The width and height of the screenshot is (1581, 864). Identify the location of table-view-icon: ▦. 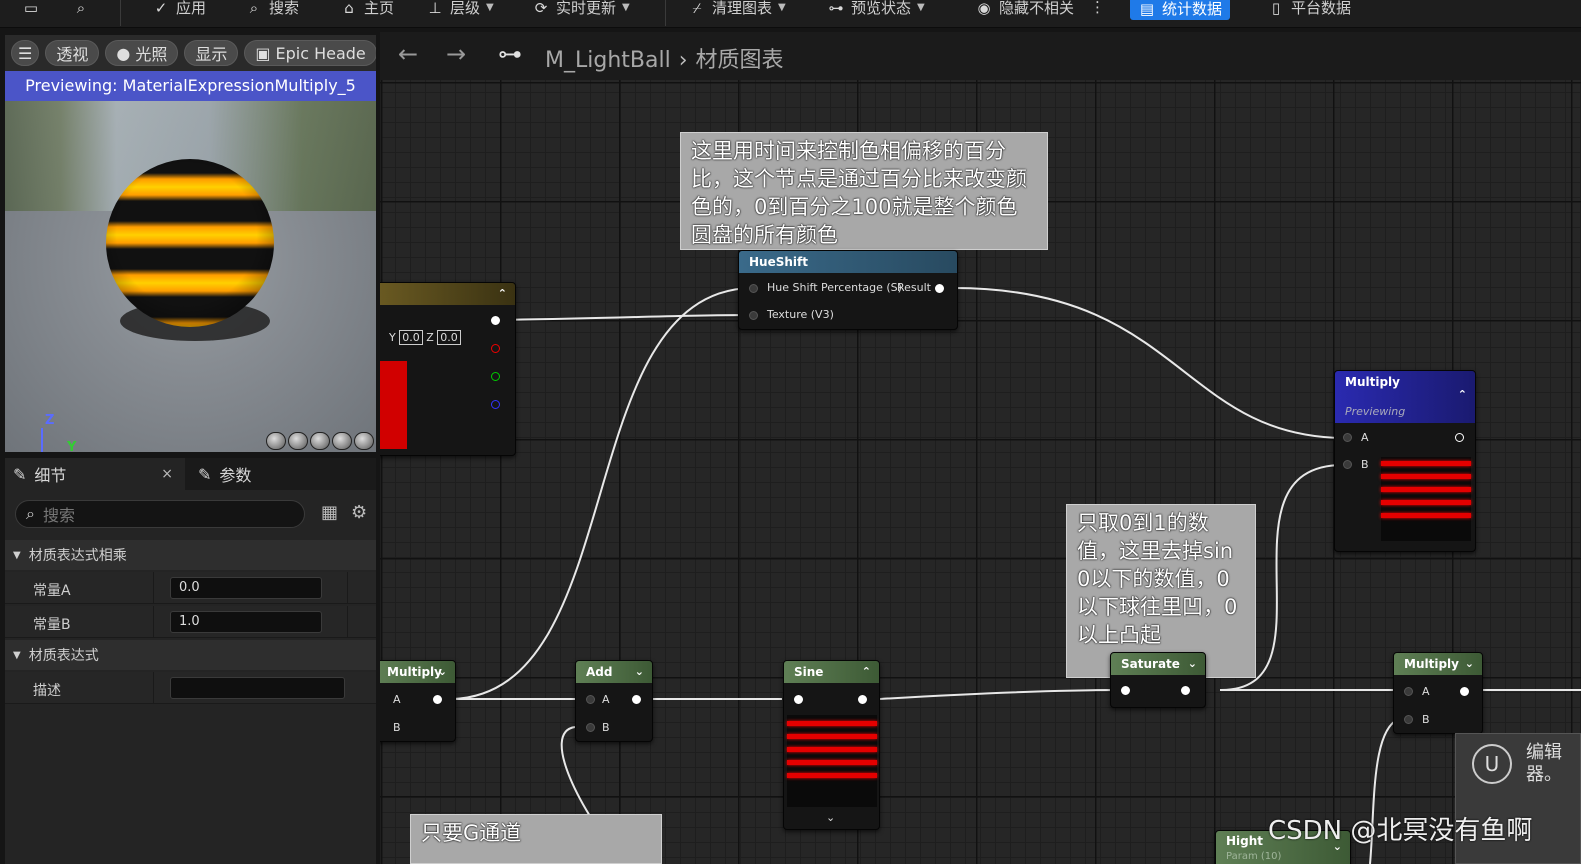
(329, 512).